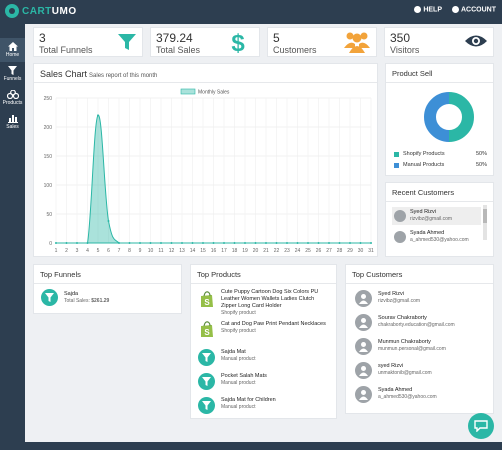 This screenshot has width=502, height=450. What do you see at coordinates (71, 294) in the screenshot?
I see `funnel-name: Sajda` at bounding box center [71, 294].